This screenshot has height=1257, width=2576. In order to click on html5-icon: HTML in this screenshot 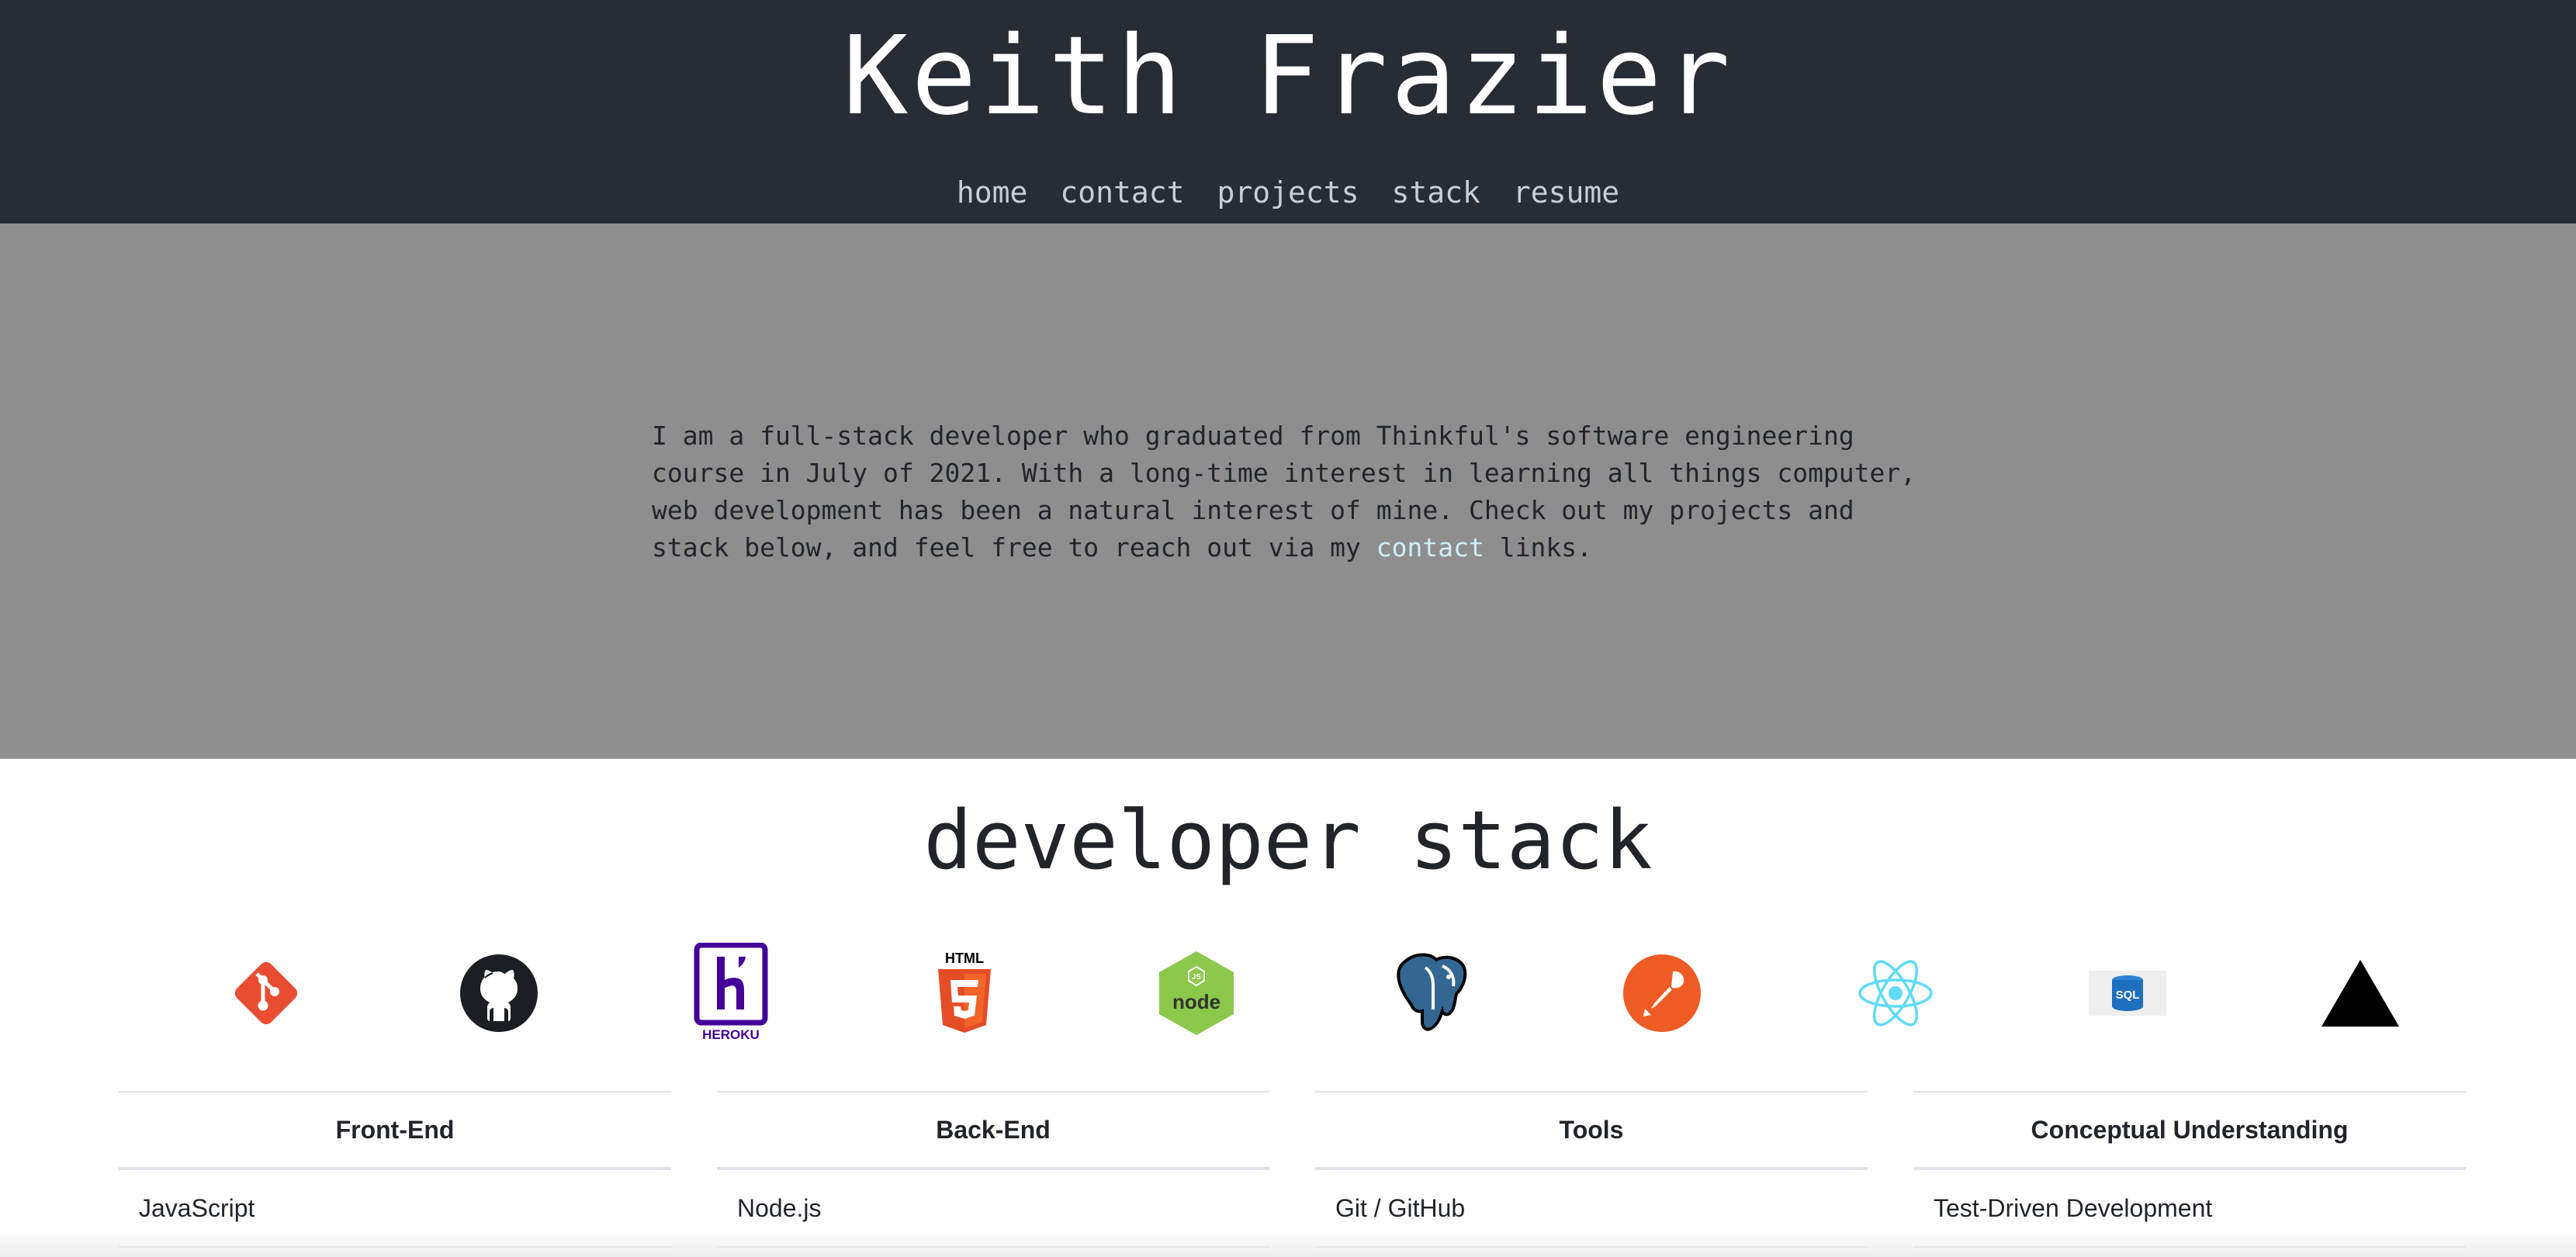, I will do `click(964, 993)`.